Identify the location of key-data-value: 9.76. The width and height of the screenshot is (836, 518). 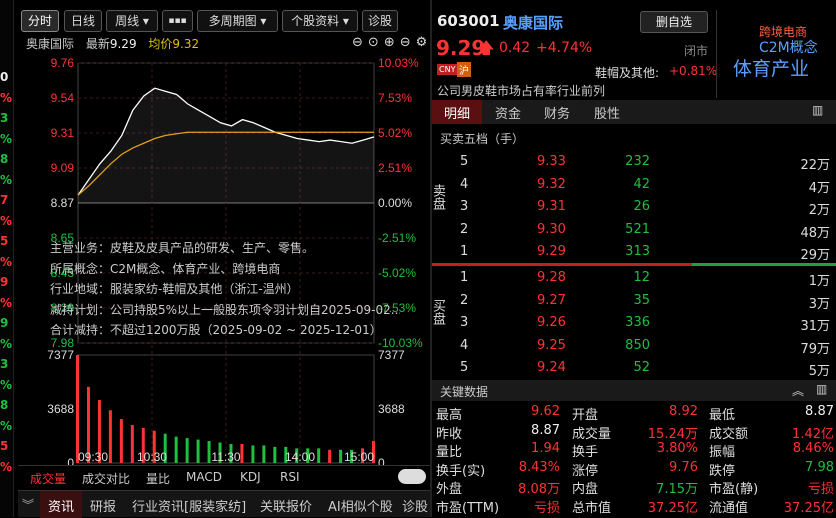
(683, 467).